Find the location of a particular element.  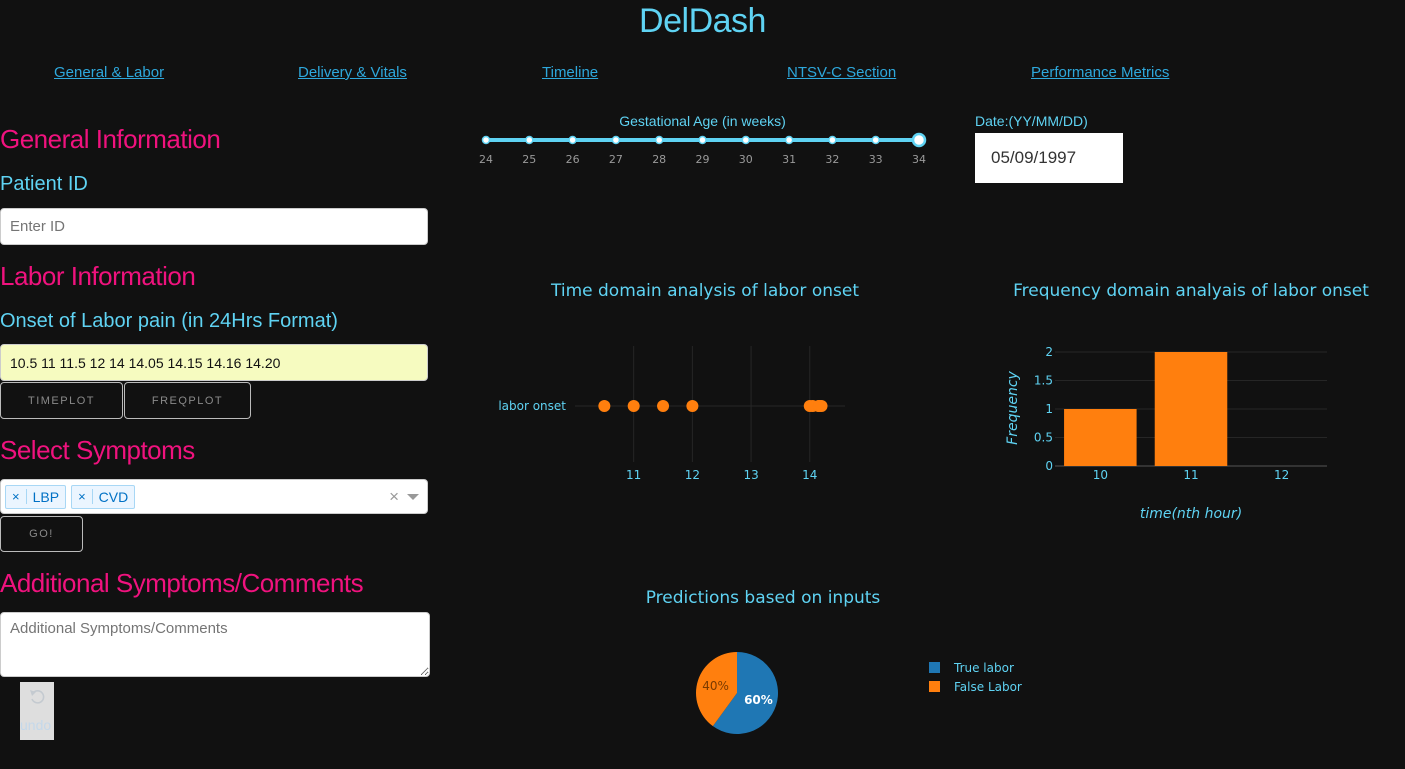

nav-link-timeline: Timeline is located at coordinates (570, 72).